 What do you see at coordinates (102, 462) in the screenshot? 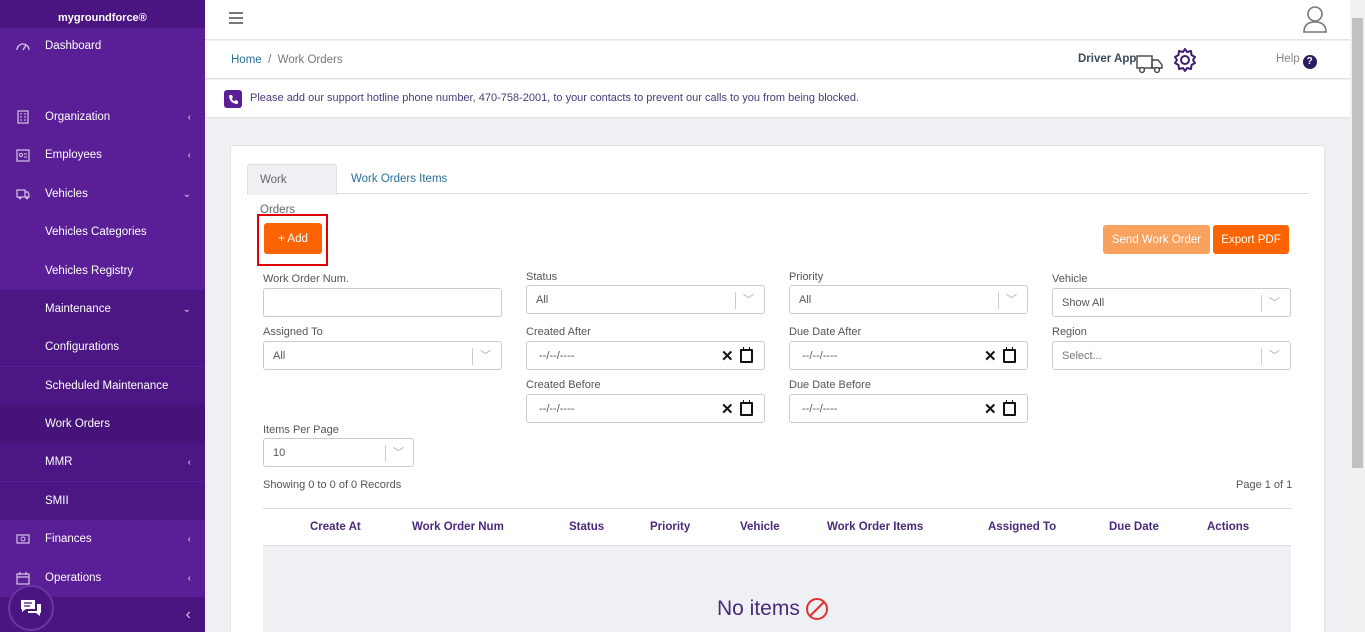
I see `sidebar-item-mmr: MMR ‹` at bounding box center [102, 462].